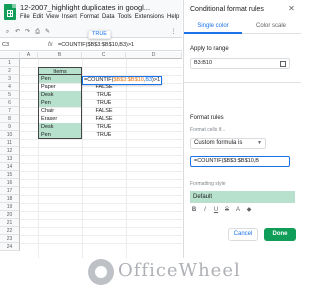  Describe the element at coordinates (10, 103) in the screenshot. I see `row-header: 6` at that location.